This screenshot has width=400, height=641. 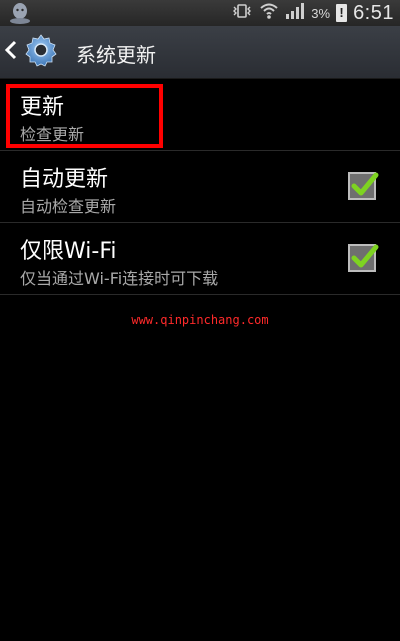 I want to click on signal-icon, so click(x=295, y=13).